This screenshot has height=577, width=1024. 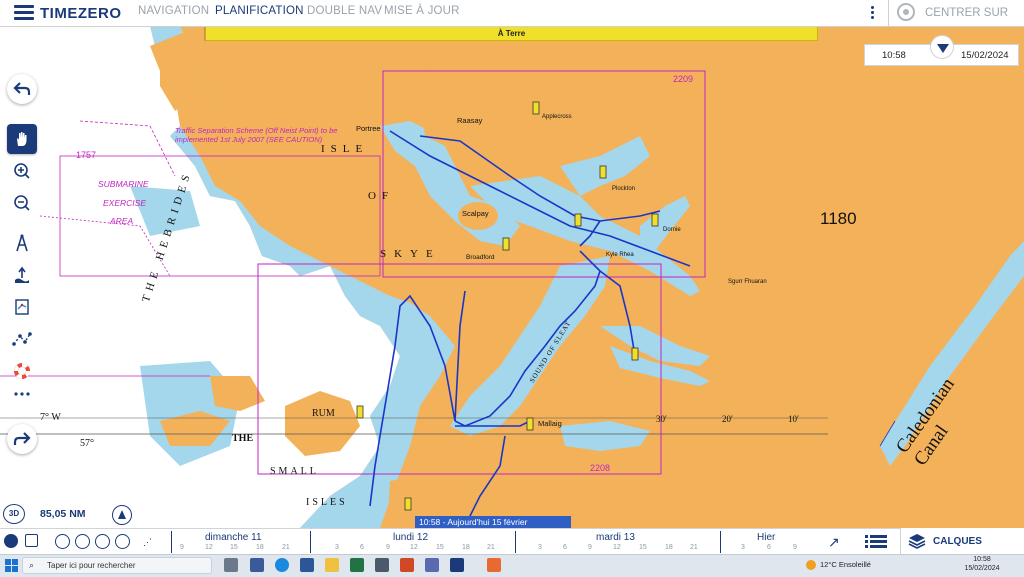 I want to click on hour-tick: 6, so click(x=769, y=547).